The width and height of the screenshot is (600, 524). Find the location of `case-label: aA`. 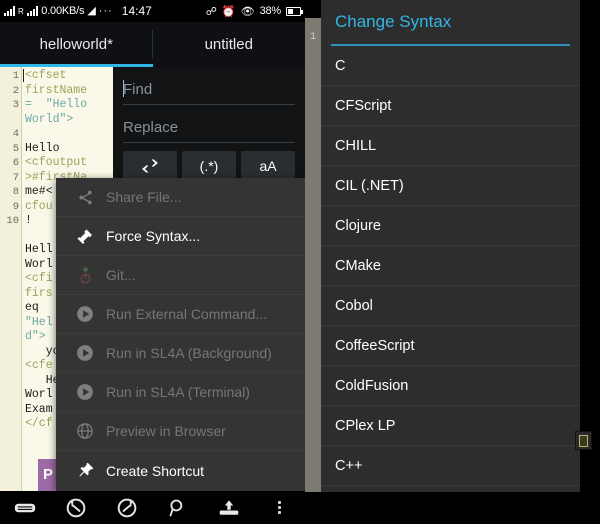

case-label: aA is located at coordinates (268, 166).